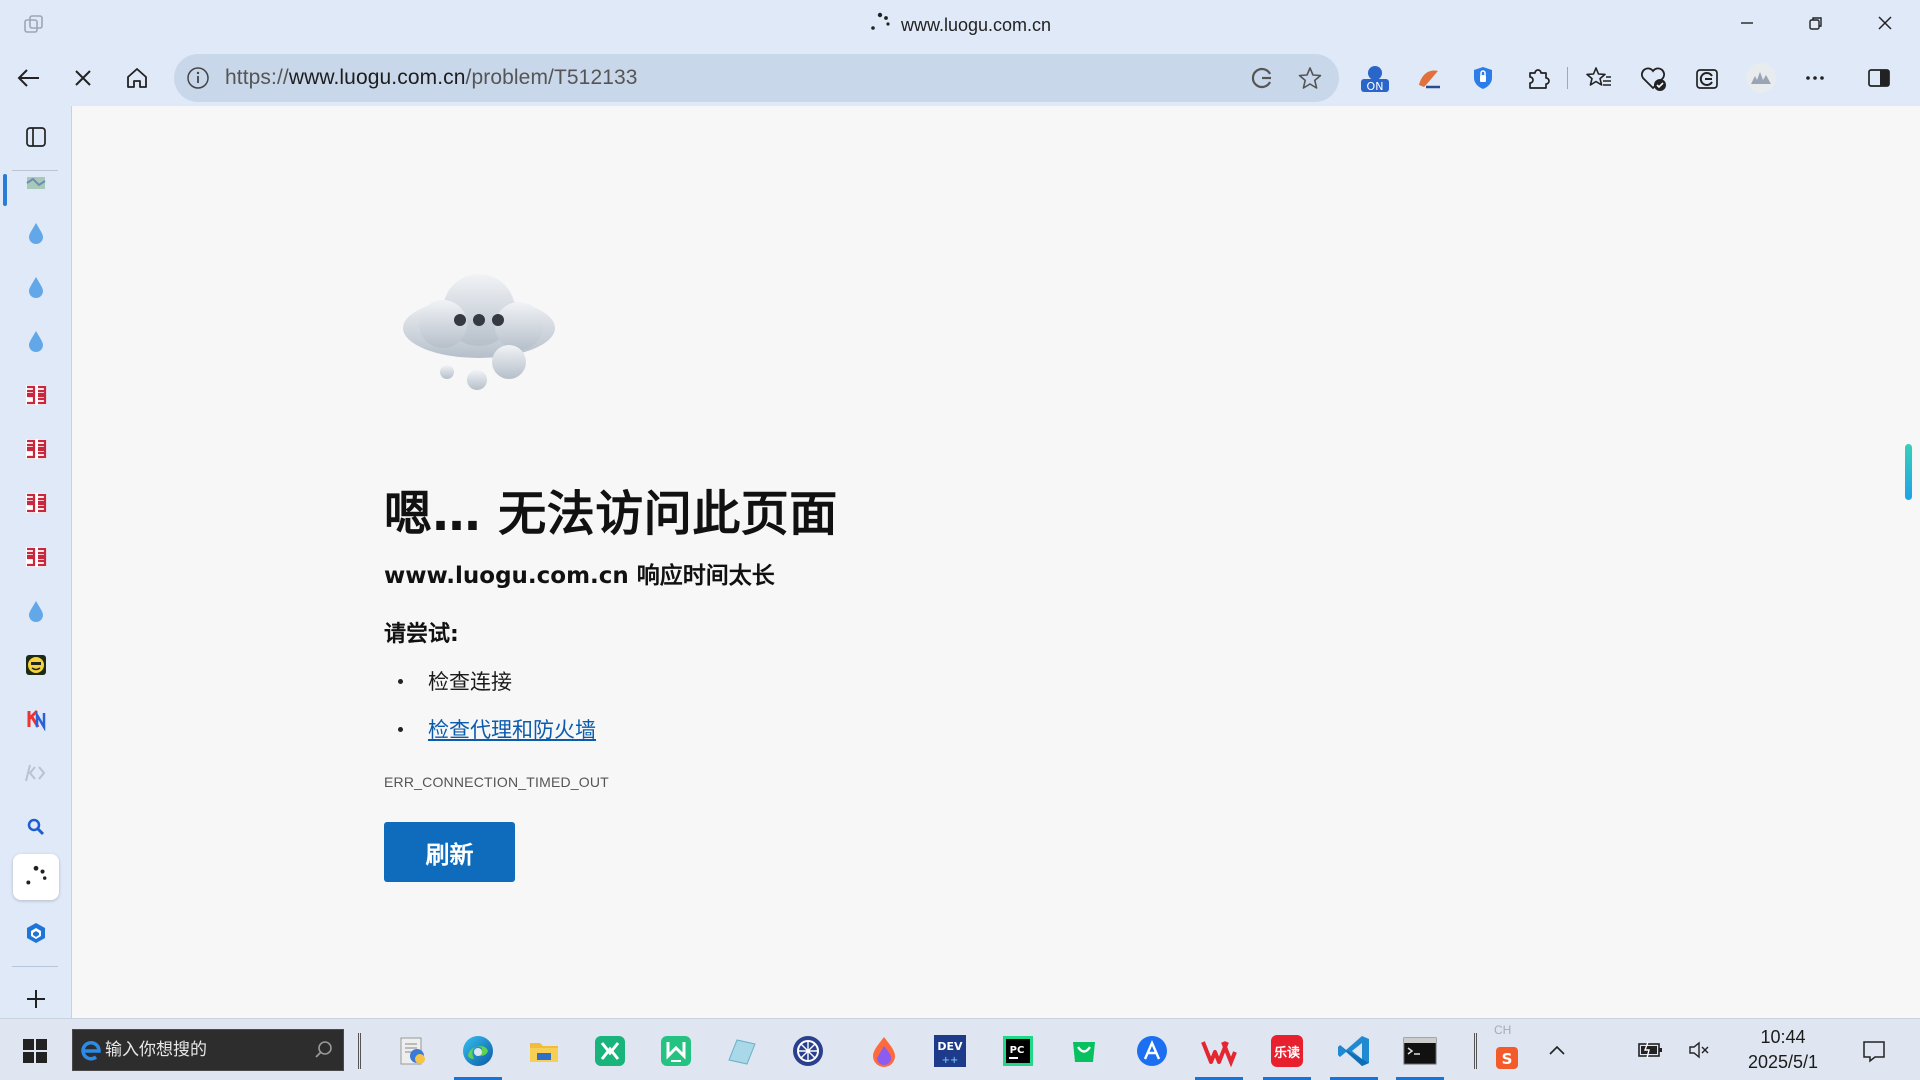  I want to click on home-button, so click(137, 78).